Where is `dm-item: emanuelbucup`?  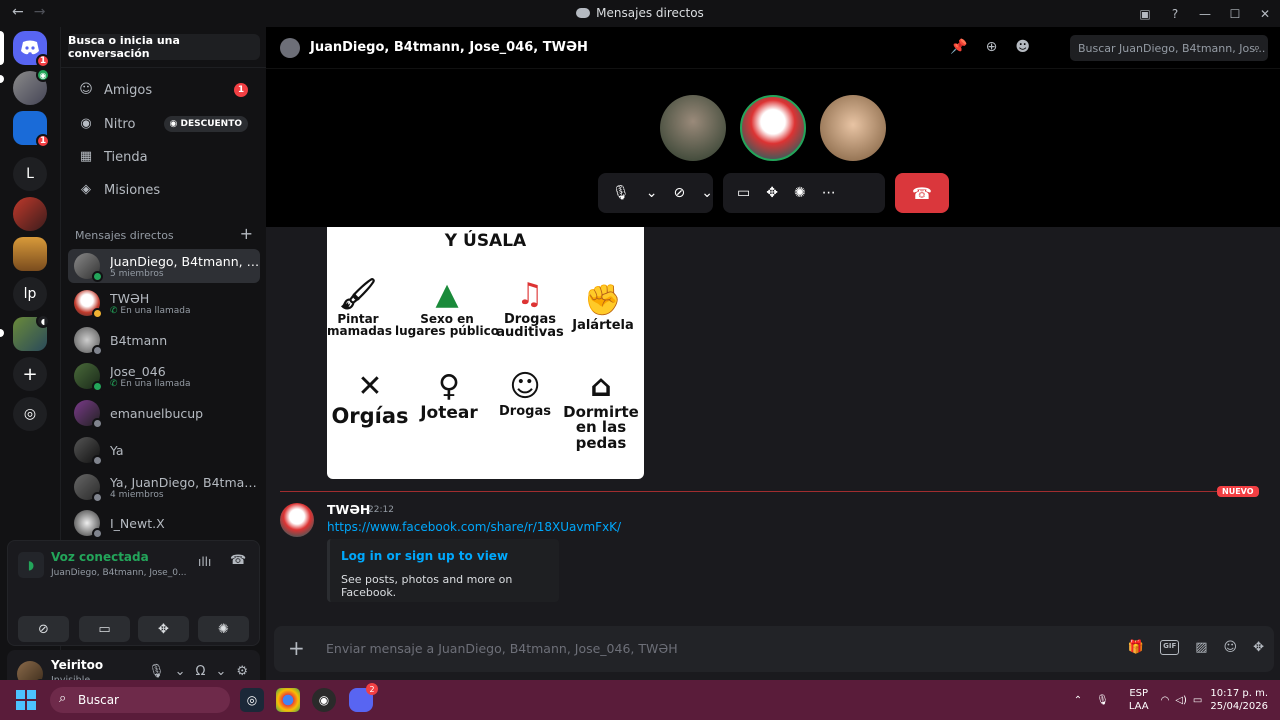 dm-item: emanuelbucup is located at coordinates (164, 413).